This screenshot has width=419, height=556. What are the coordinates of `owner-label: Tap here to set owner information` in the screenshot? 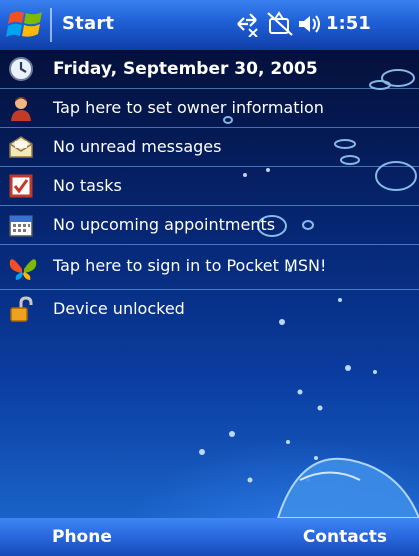 It's located at (188, 107).